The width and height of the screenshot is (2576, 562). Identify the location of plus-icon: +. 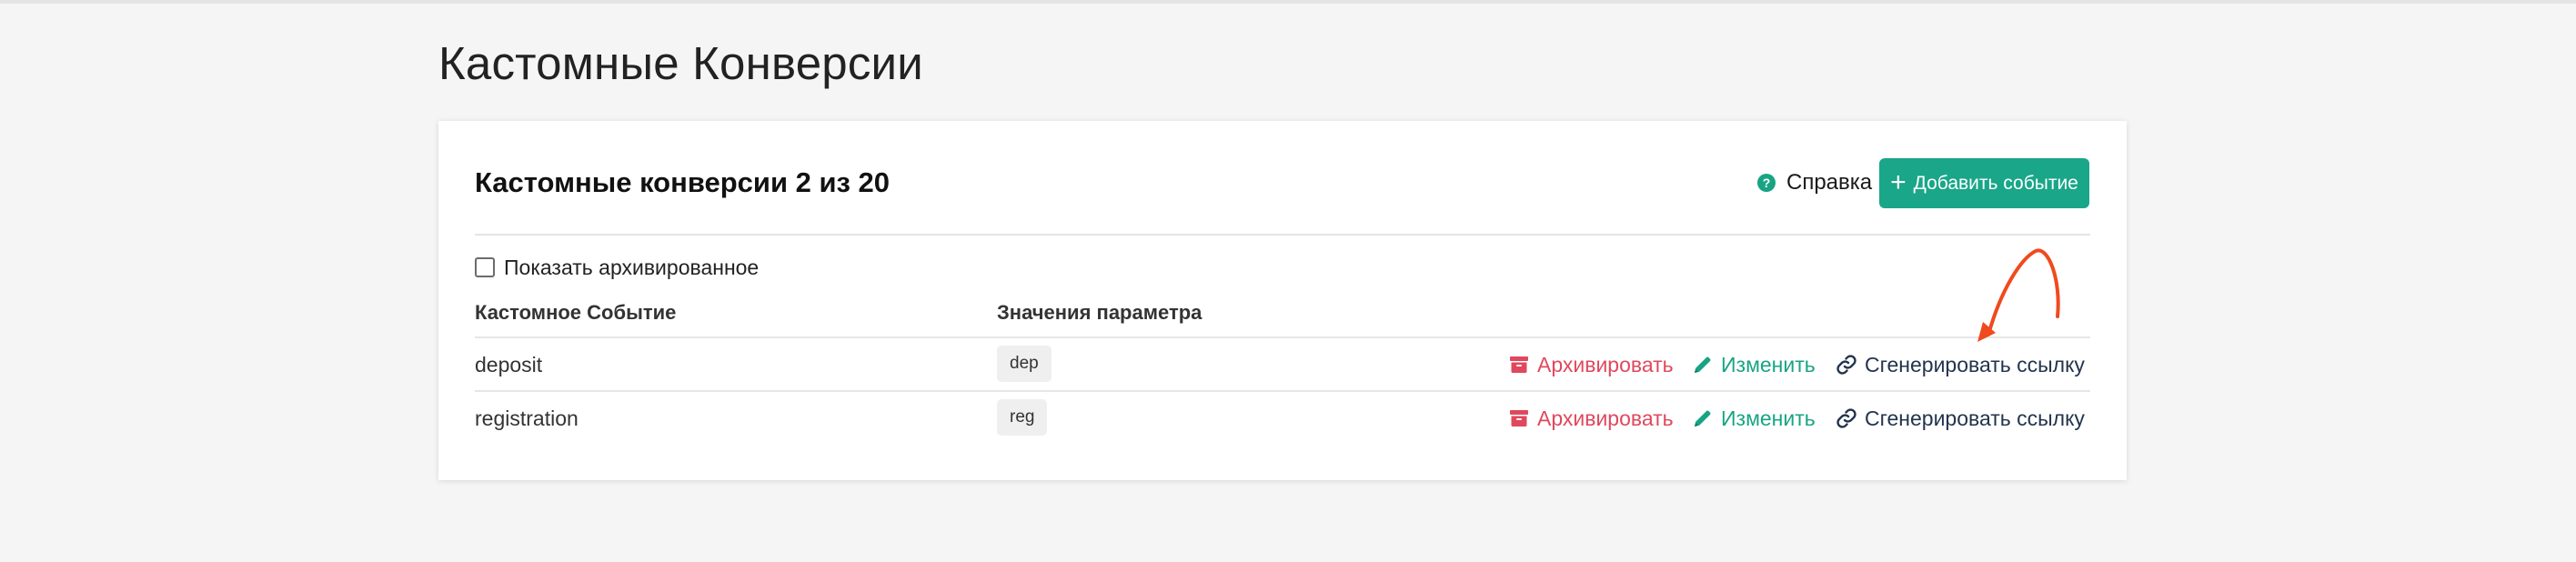
(1898, 181).